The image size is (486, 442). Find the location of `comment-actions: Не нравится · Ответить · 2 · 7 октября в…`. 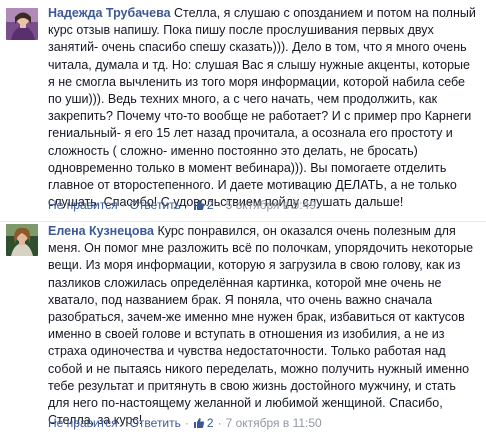

comment-actions: Не нравится · Ответить · 2 · 7 октября в… is located at coordinates (185, 423).